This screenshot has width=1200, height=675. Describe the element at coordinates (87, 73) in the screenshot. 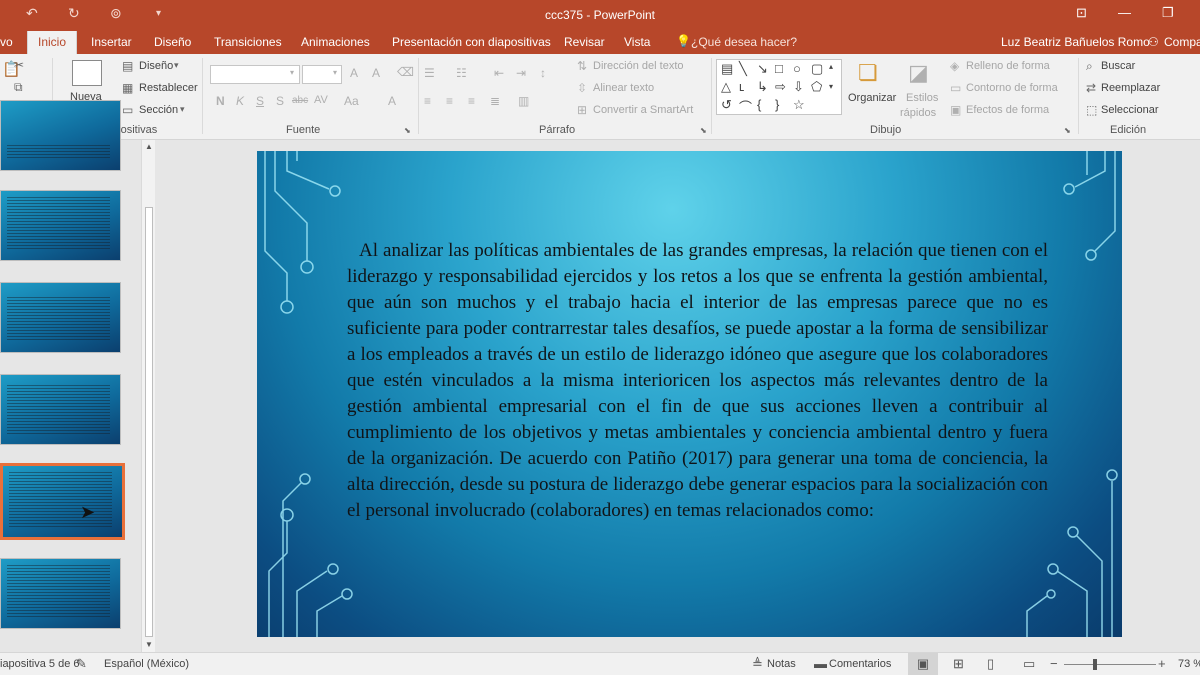

I see `new-slide-icon` at that location.